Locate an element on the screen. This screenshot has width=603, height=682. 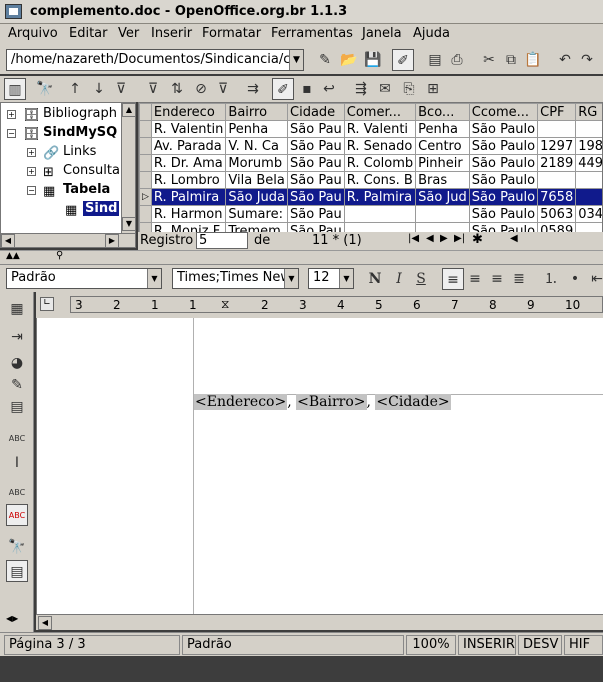
prev-record-icon: ◀ is located at coordinates (430, 238).